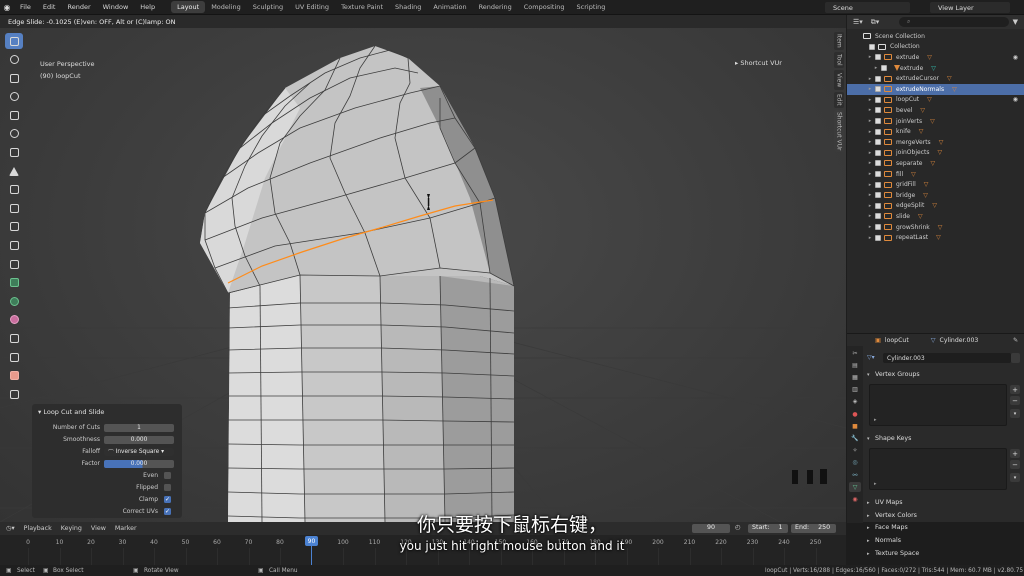 Image resolution: width=1024 pixels, height=576 pixels. What do you see at coordinates (14, 264) in the screenshot?
I see `knife-tool` at bounding box center [14, 264].